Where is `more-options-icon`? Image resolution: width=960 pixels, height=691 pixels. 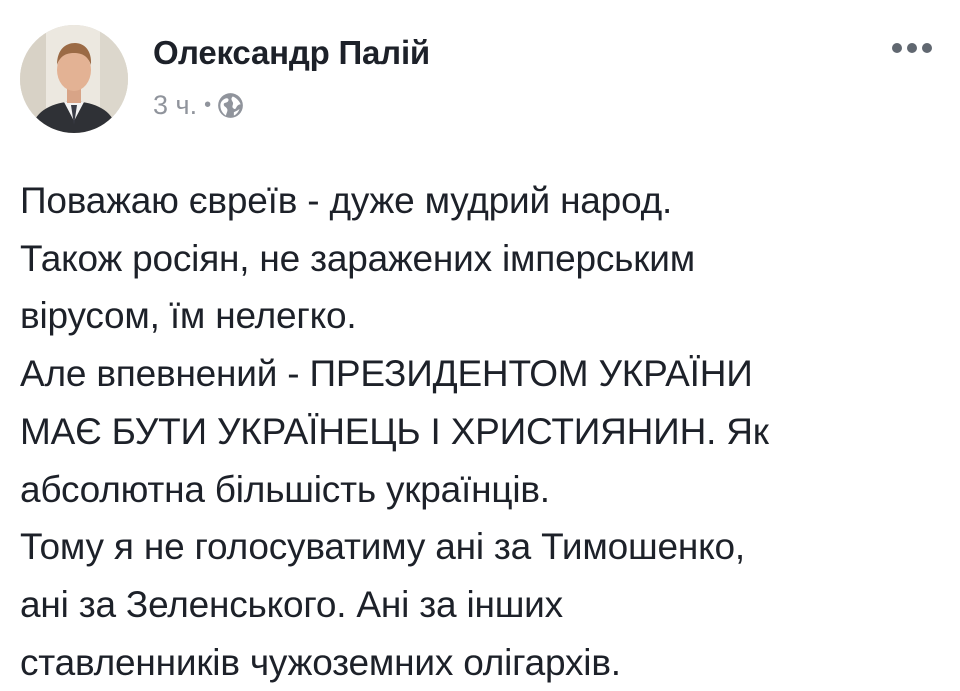 more-options-icon is located at coordinates (912, 48).